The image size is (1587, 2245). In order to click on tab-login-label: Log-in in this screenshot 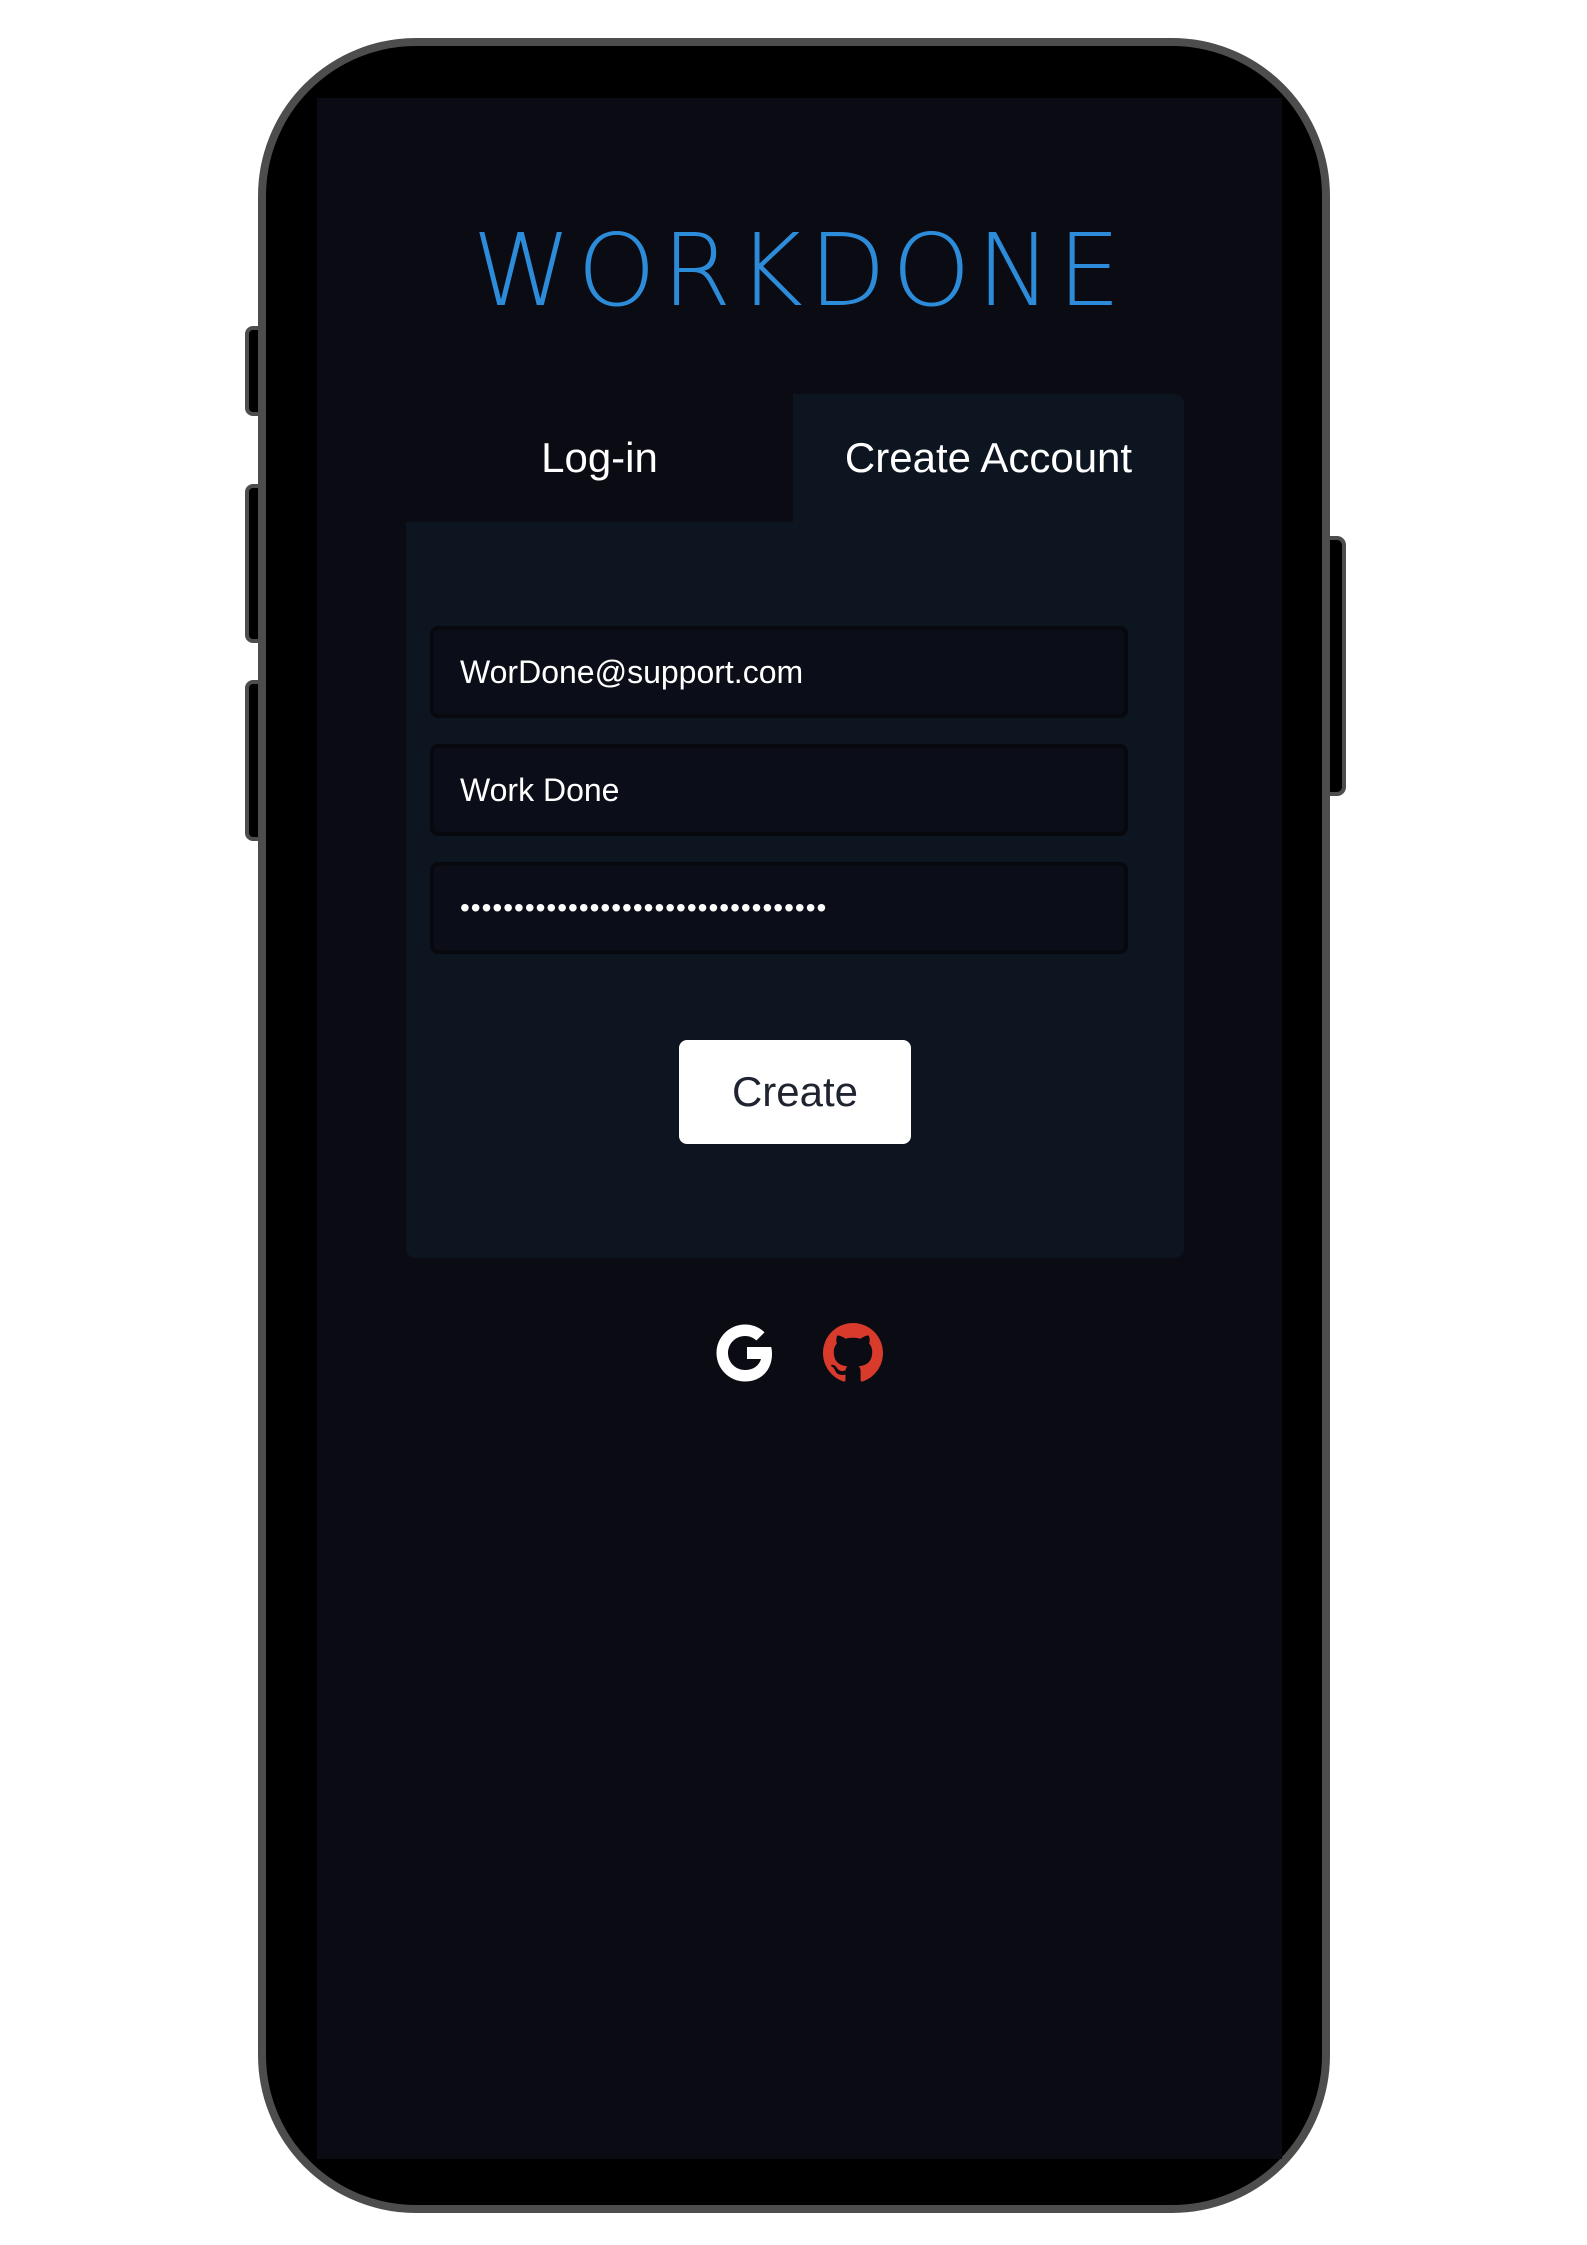, I will do `click(599, 457)`.